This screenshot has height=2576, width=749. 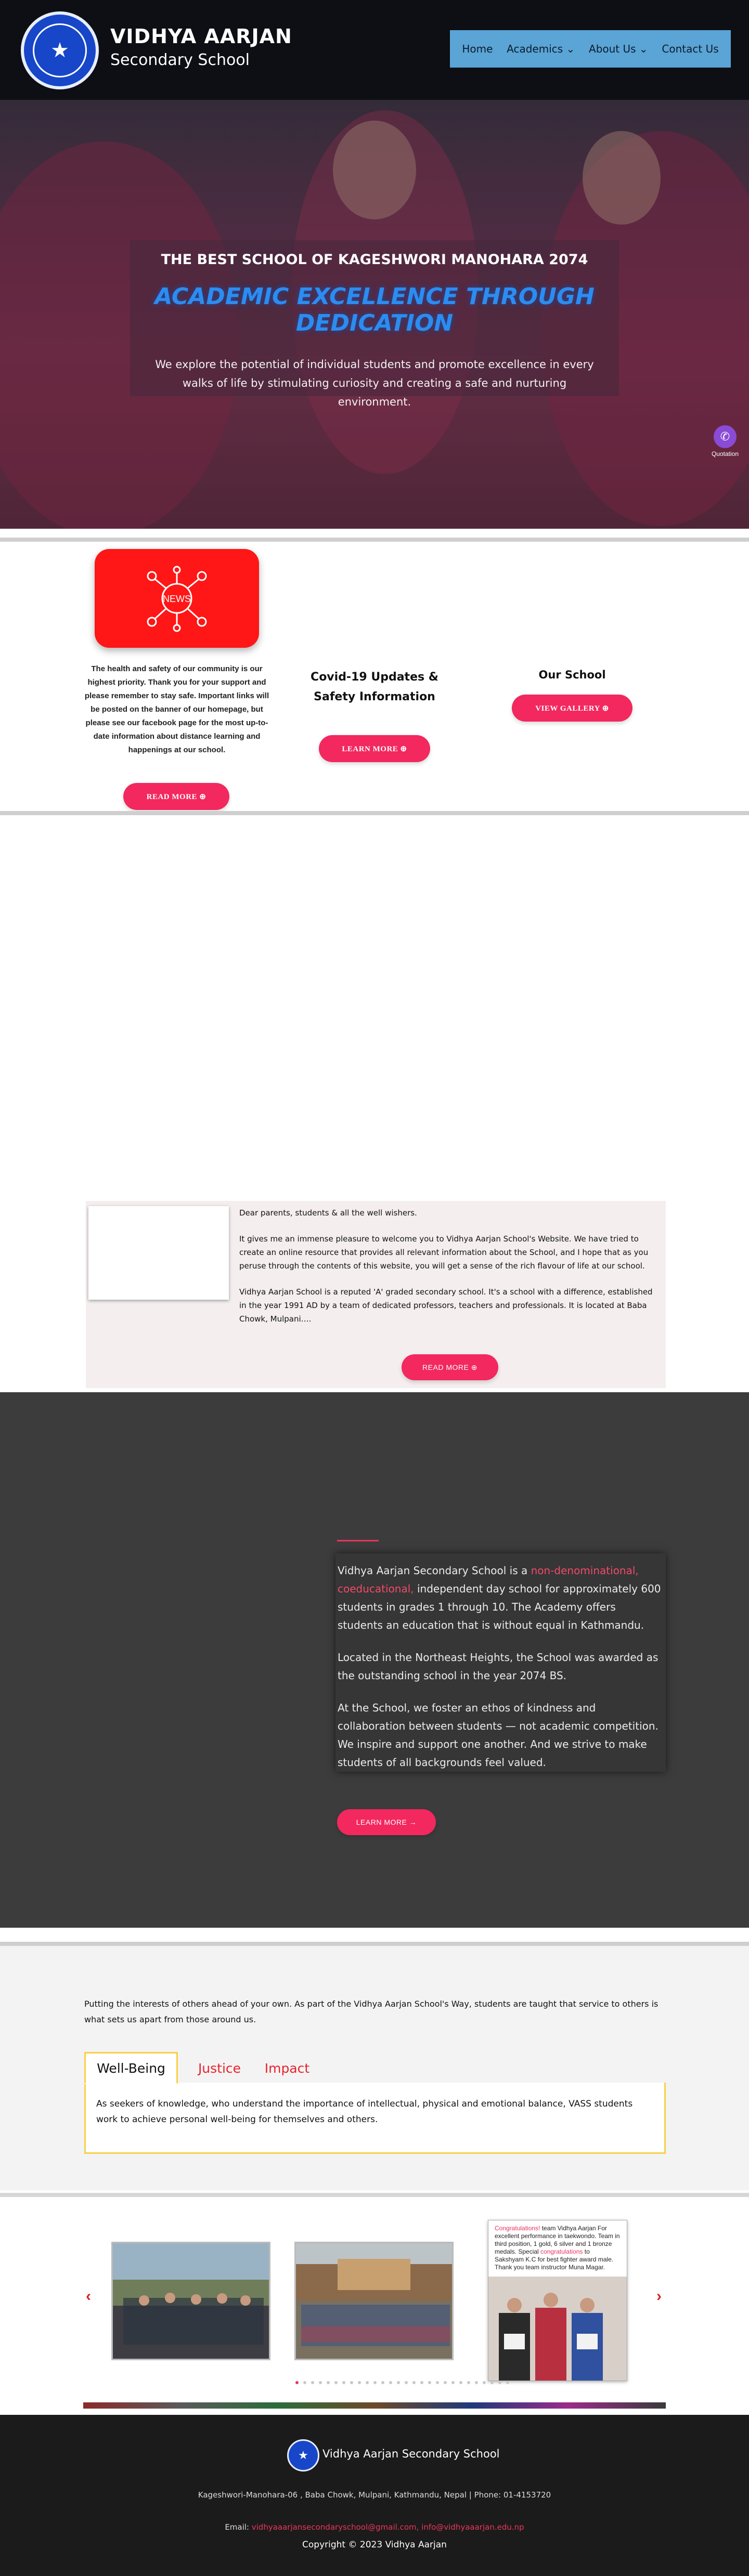 What do you see at coordinates (238, 2527) in the screenshot?
I see `email-label: Email:` at bounding box center [238, 2527].